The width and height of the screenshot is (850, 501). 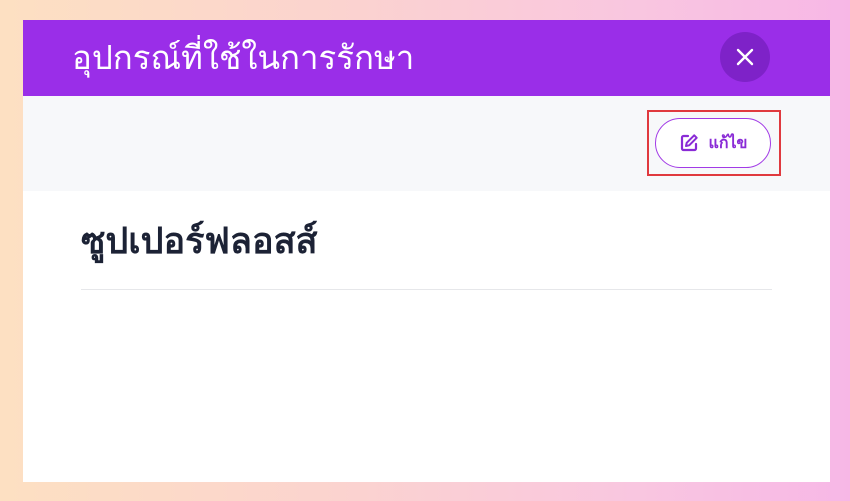 What do you see at coordinates (243, 57) in the screenshot?
I see `modal-title: อุปกรณ์ที่ใช้ในการรักษา` at bounding box center [243, 57].